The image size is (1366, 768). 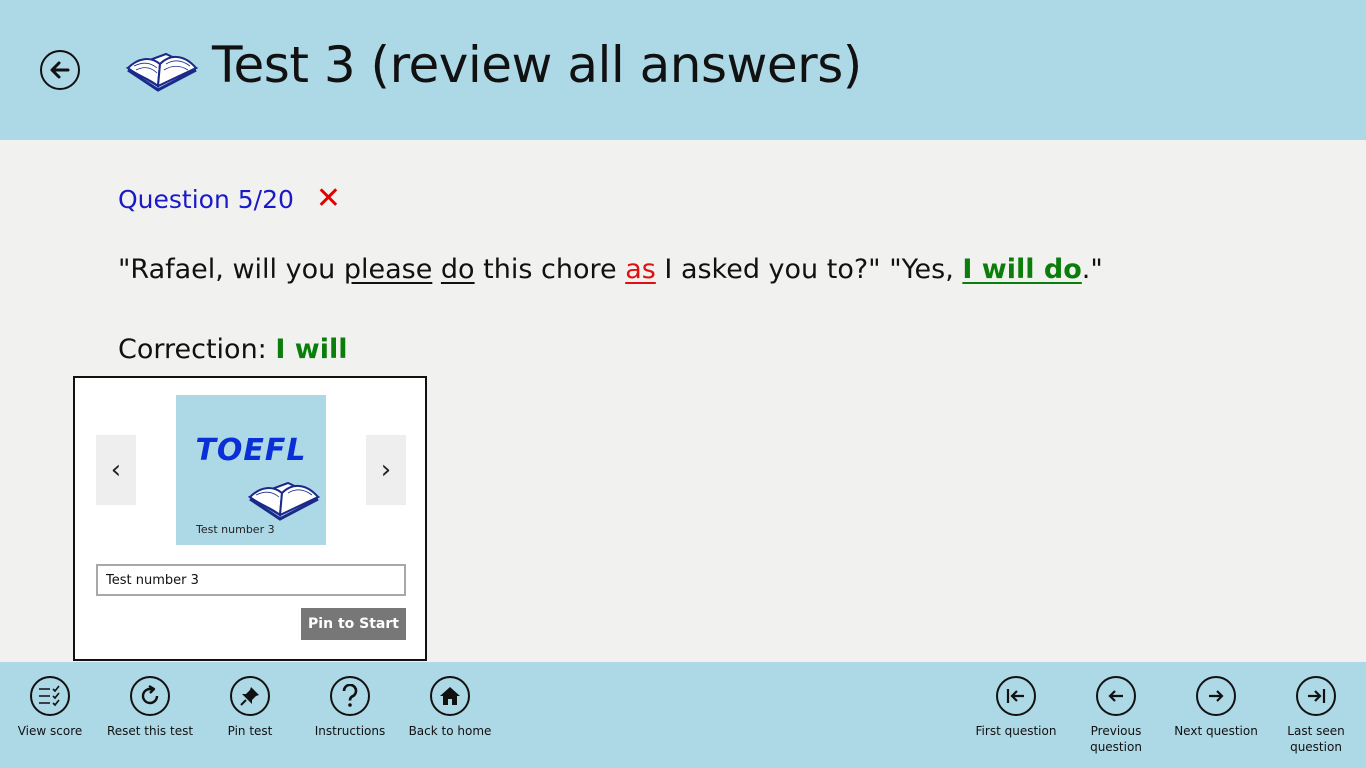 I want to click on reset-test-circle, so click(x=150, y=696).